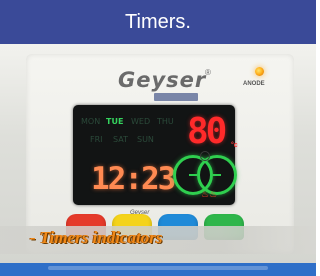 This screenshot has height=276, width=320. Describe the element at coordinates (209, 194) in the screenshot. I see `heating-flame-icon: ♨♨` at that location.